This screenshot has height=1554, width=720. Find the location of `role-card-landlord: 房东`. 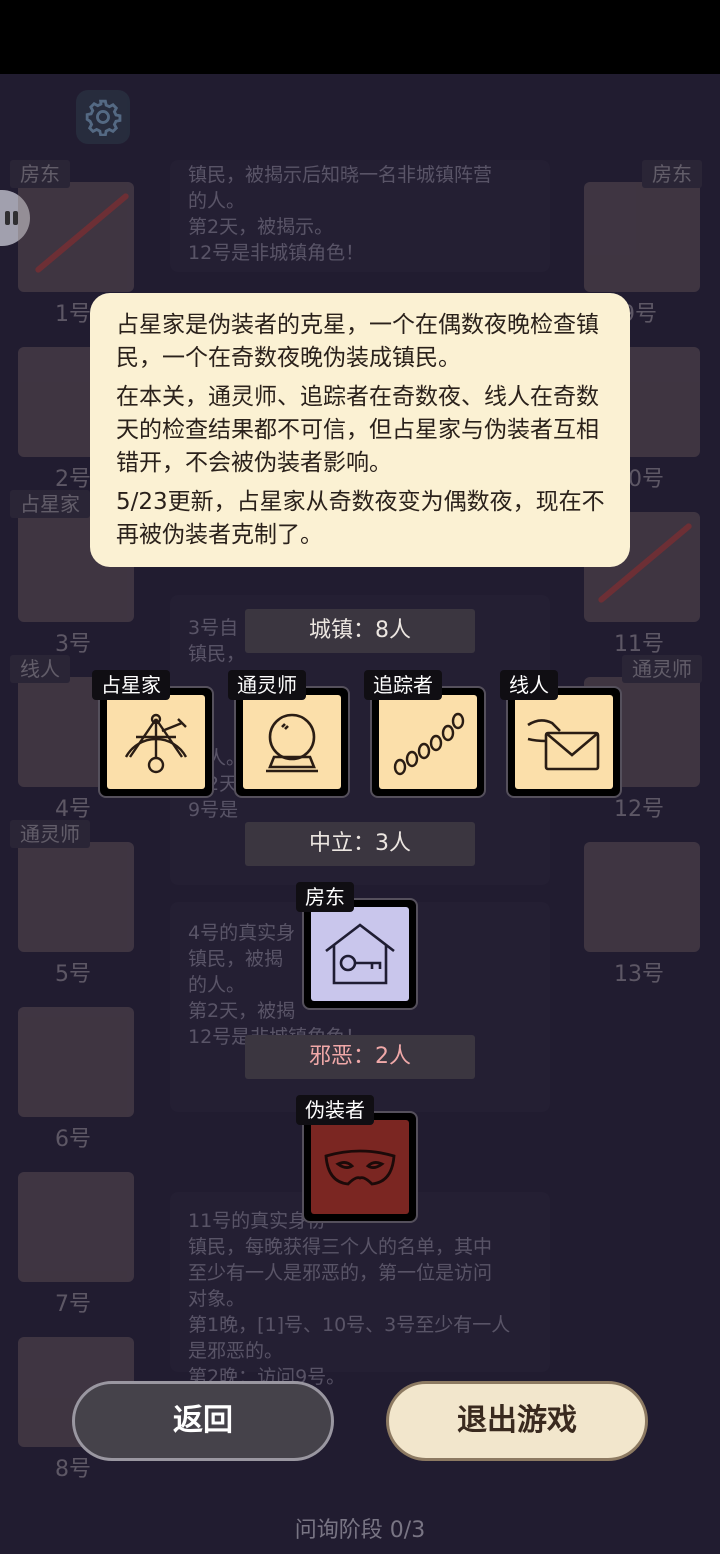

role-card-landlord: 房东 is located at coordinates (359, 946).